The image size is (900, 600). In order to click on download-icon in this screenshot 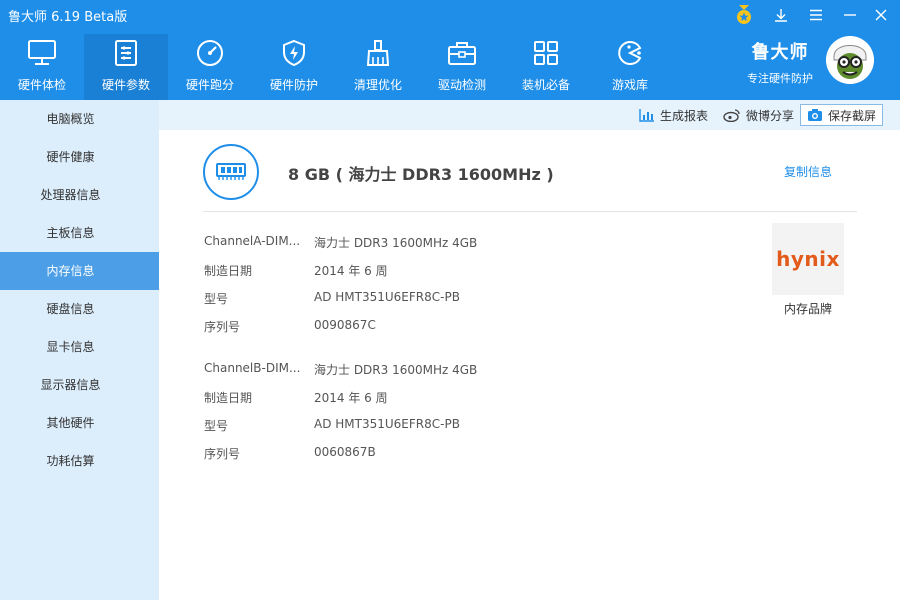, I will do `click(781, 15)`.